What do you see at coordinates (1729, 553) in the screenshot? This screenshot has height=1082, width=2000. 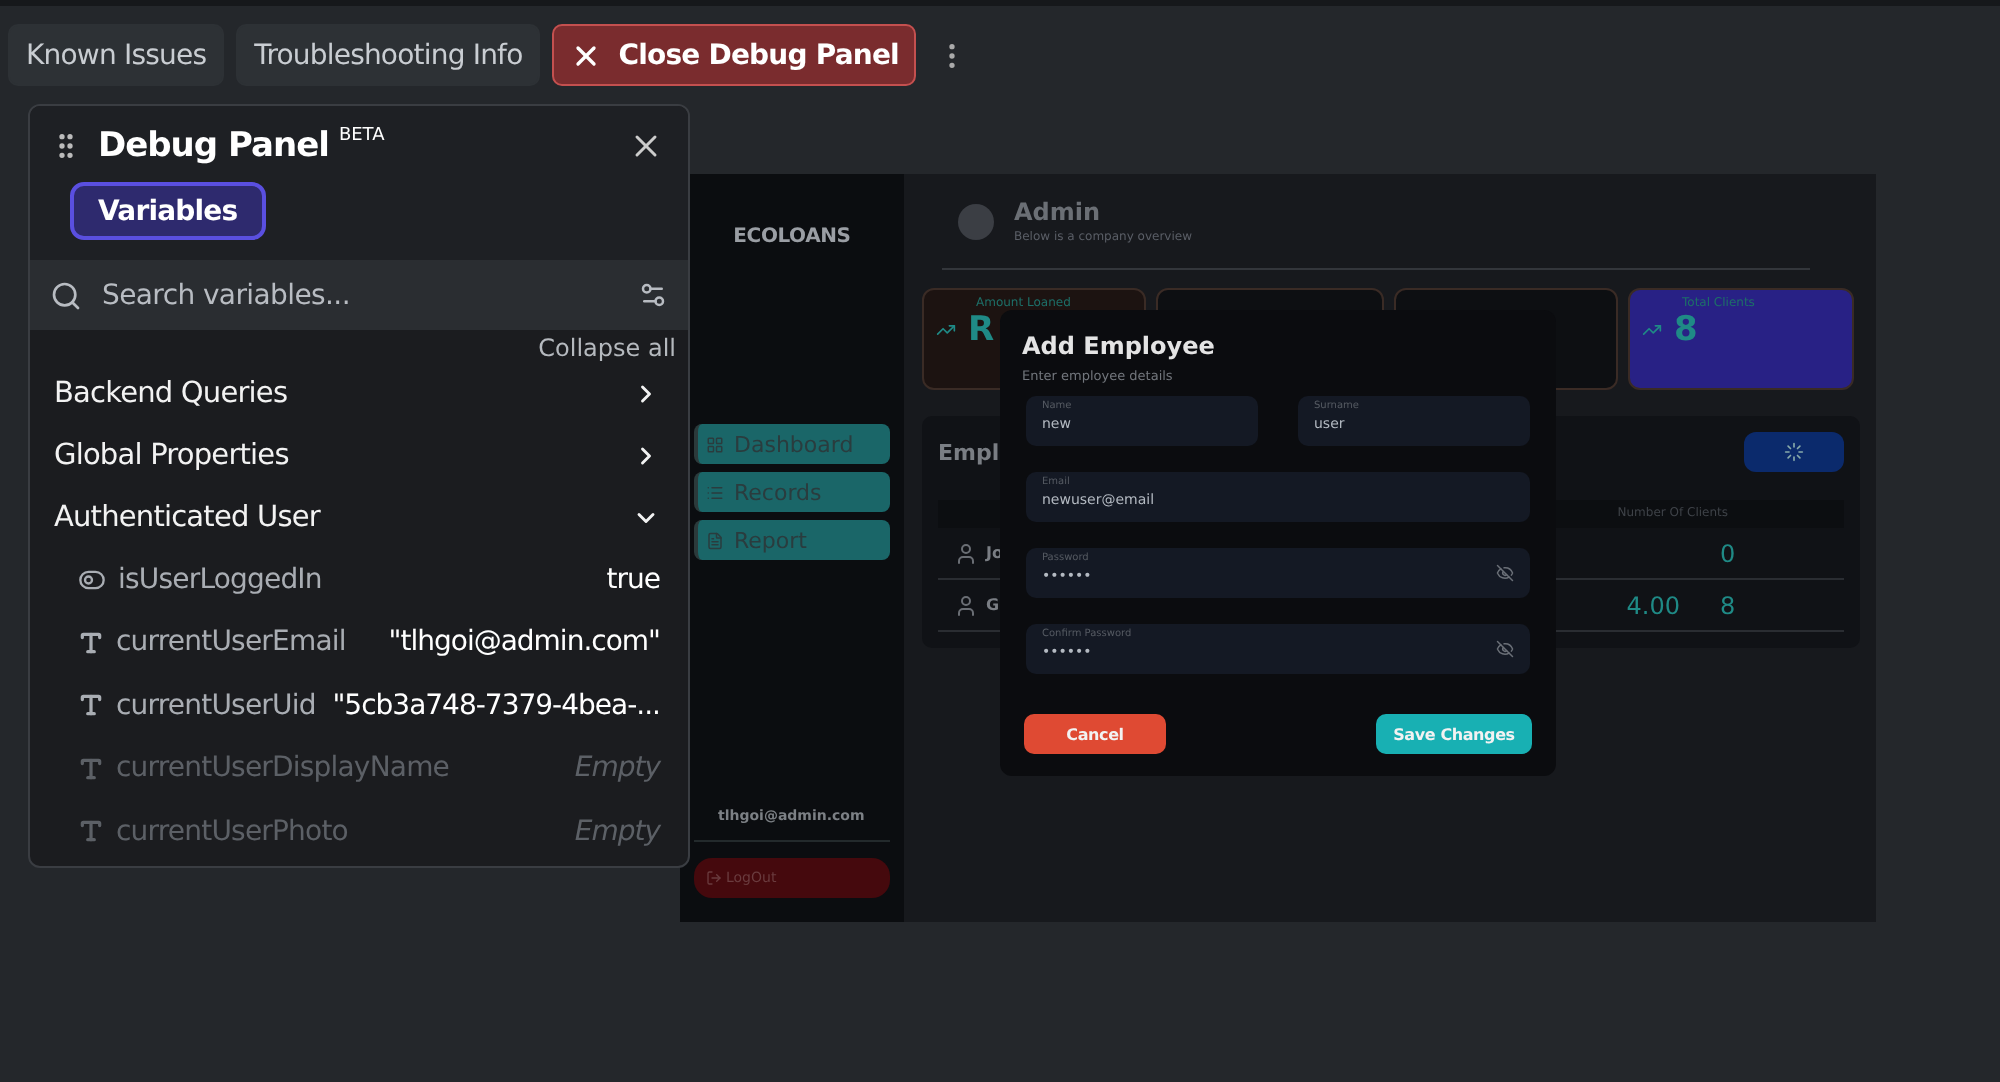 I see `table-cell-text: 0` at bounding box center [1729, 553].